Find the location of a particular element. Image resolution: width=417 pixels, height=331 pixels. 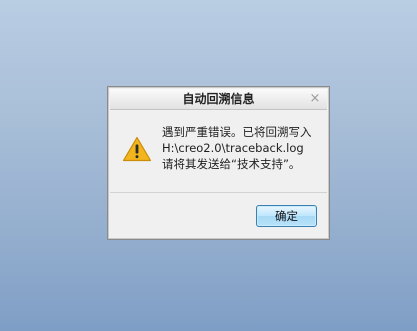

dialog-separator is located at coordinates (218, 192).